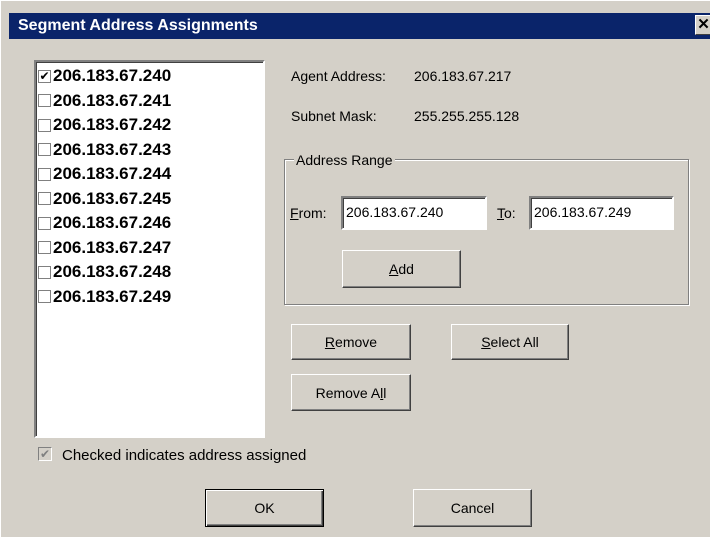  I want to click on address-ip-text: 206.183.67.245, so click(112, 198).